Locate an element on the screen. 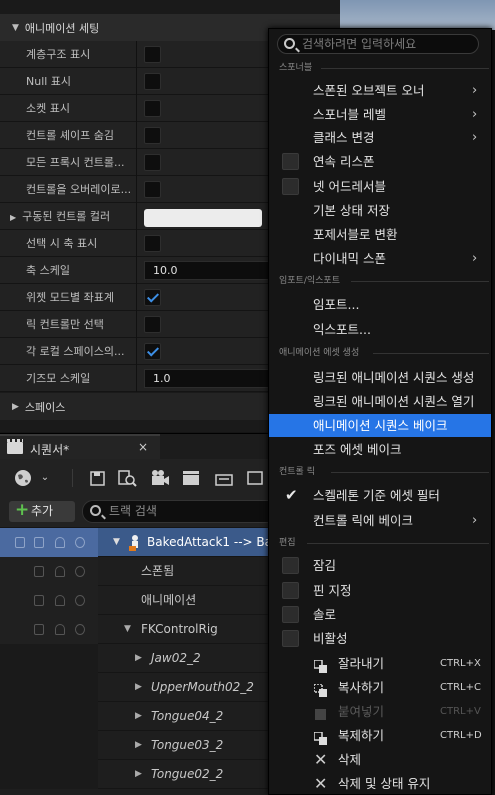 The image size is (495, 795). track-row: ▶ Tongue03_2 is located at coordinates (135, 745).